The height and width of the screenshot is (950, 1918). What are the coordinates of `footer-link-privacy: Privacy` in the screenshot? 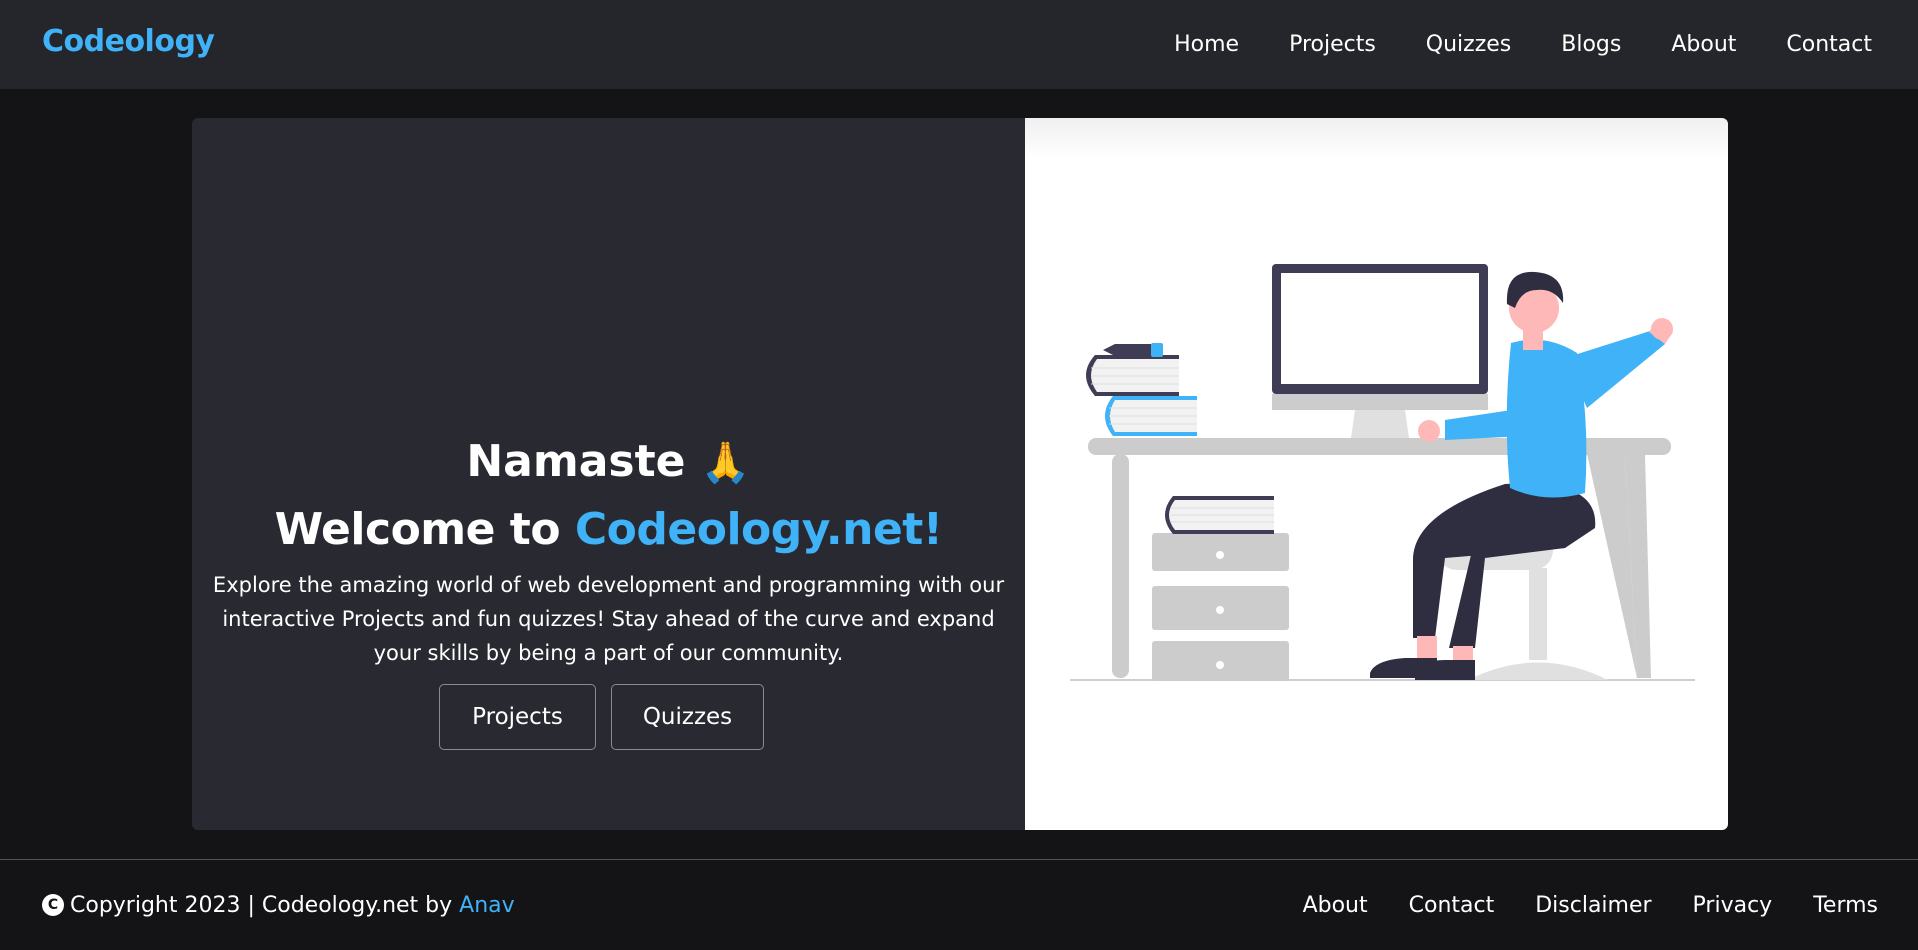 It's located at (1733, 905).